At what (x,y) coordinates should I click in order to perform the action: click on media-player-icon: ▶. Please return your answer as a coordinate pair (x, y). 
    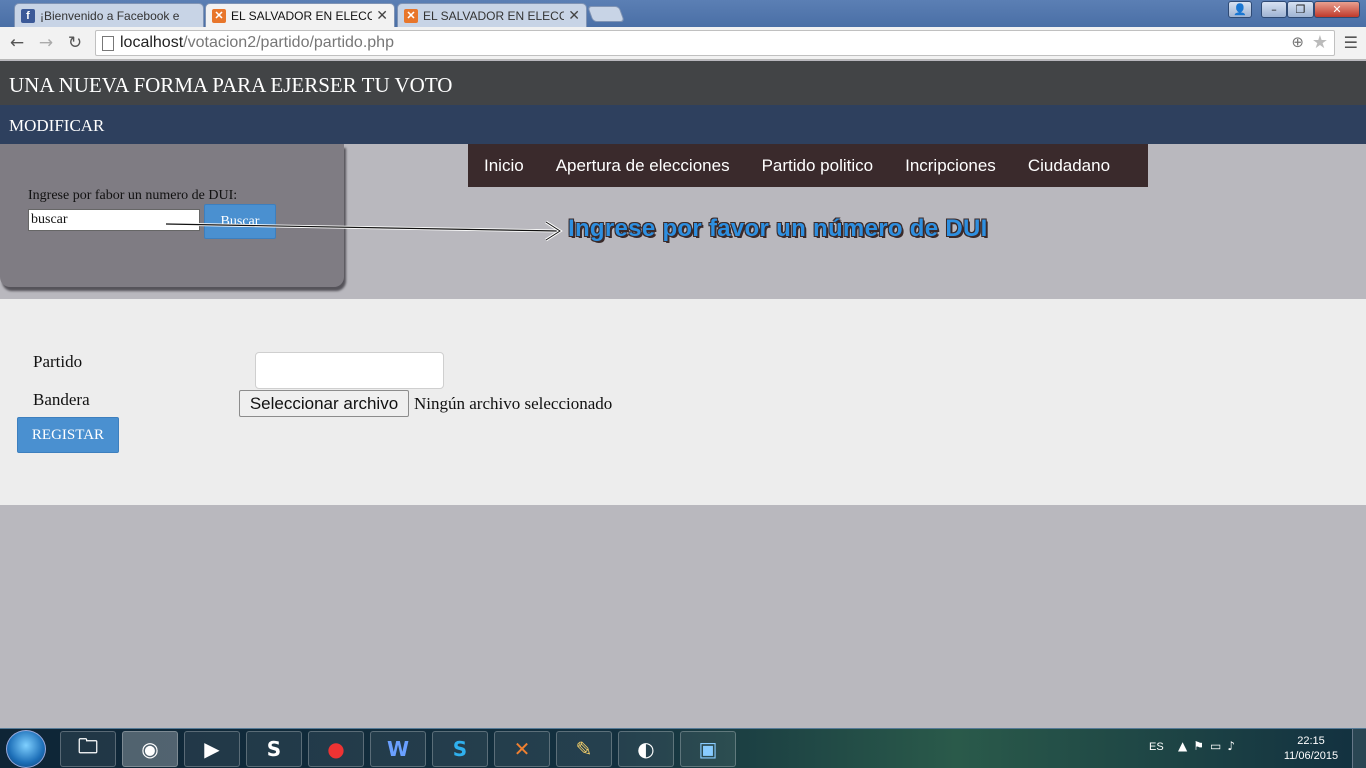
    Looking at the image, I should click on (212, 749).